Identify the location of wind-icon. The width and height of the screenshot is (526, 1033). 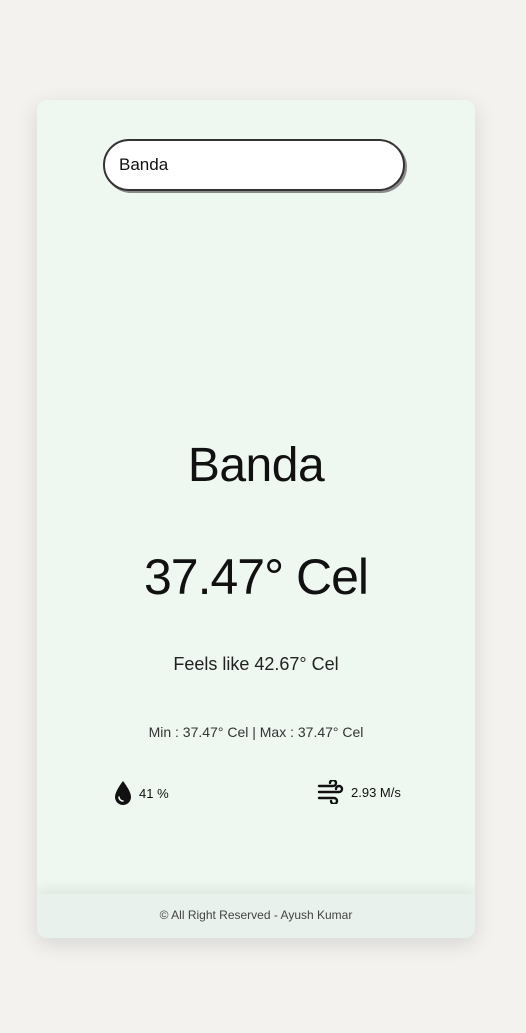
(330, 792).